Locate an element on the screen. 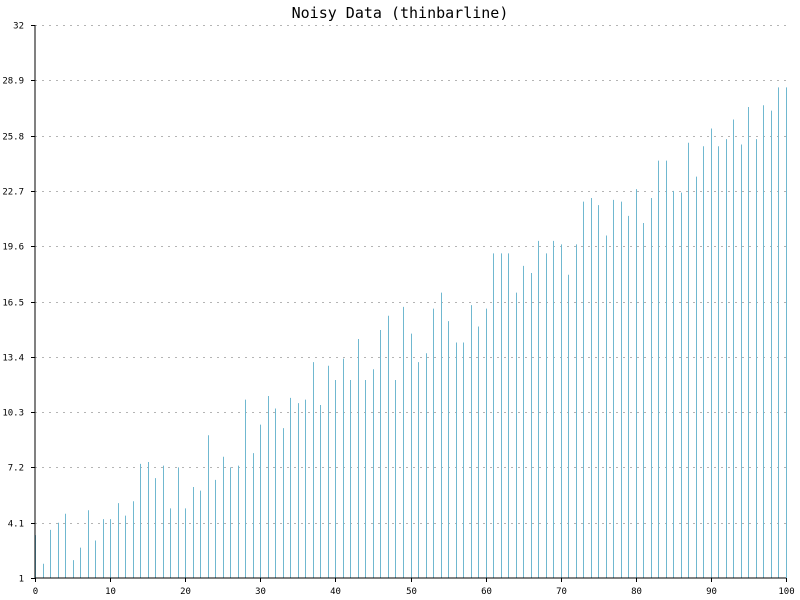  y-tick-label: 4.1 is located at coordinates (16, 525).